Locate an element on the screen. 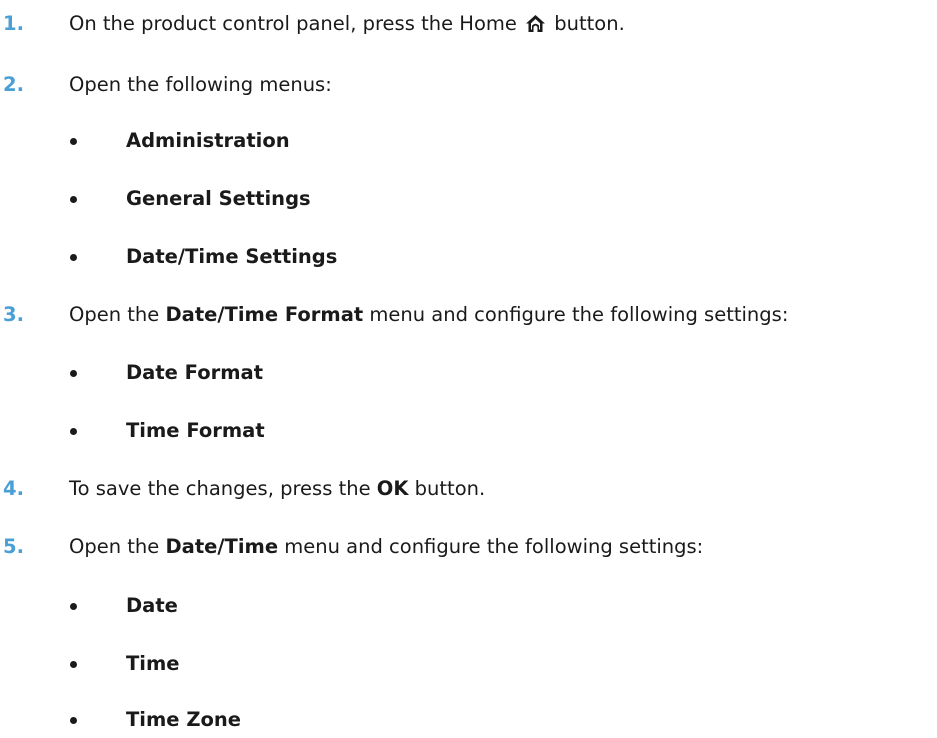 The height and width of the screenshot is (738, 937). step-number: 4. is located at coordinates (13, 488).